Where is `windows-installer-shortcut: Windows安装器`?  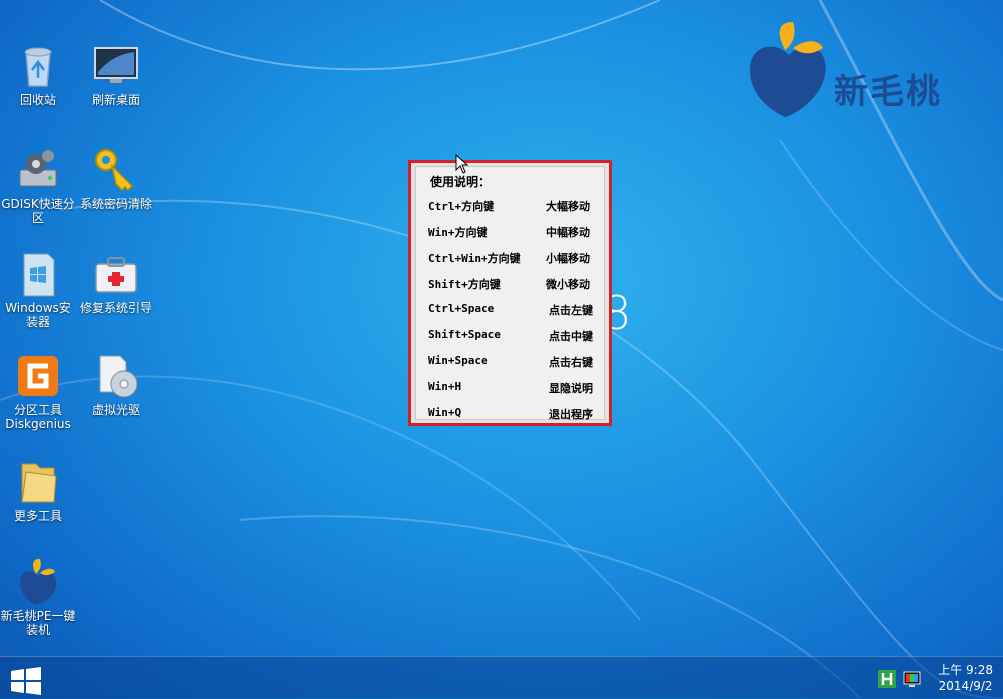
windows-installer-shortcut: Windows安装器 is located at coordinates (38, 289).